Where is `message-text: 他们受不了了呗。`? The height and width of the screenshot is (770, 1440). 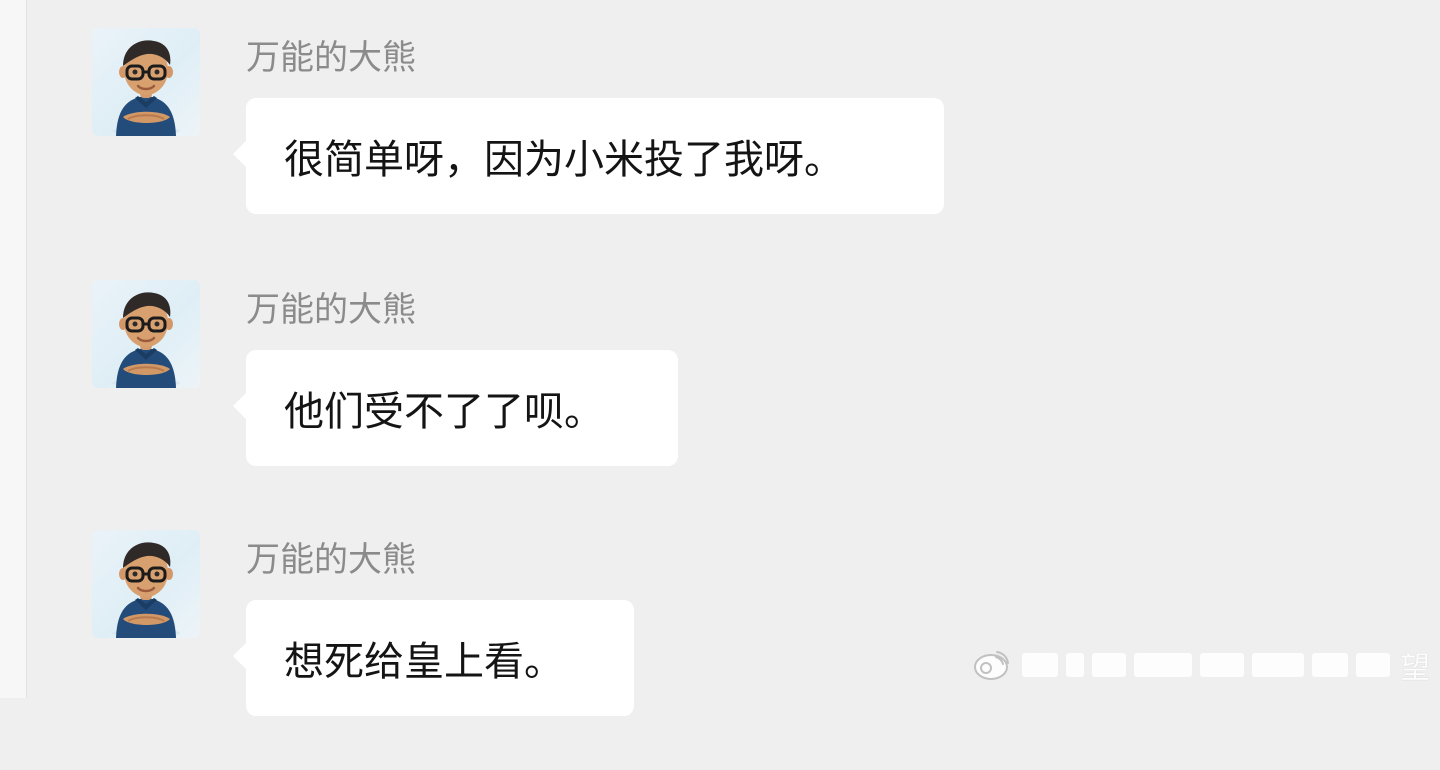
message-text: 他们受不了了呗。 is located at coordinates (444, 412).